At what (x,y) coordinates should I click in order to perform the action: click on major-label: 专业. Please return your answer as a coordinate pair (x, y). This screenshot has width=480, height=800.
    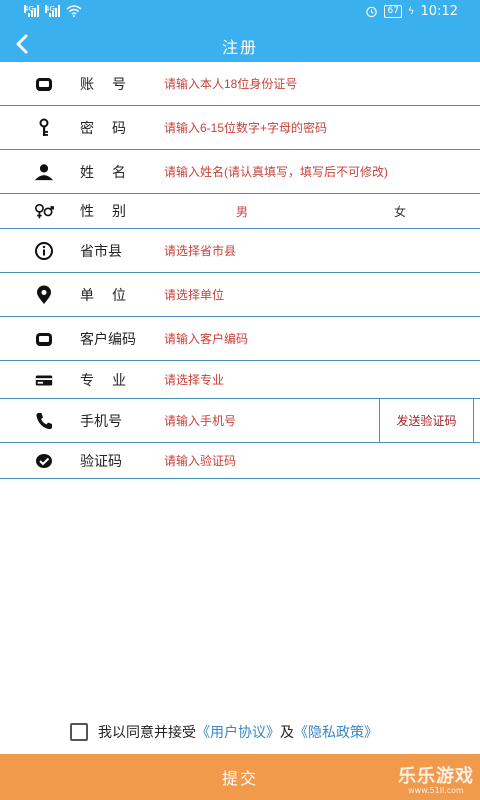
    Looking at the image, I should click on (112, 380).